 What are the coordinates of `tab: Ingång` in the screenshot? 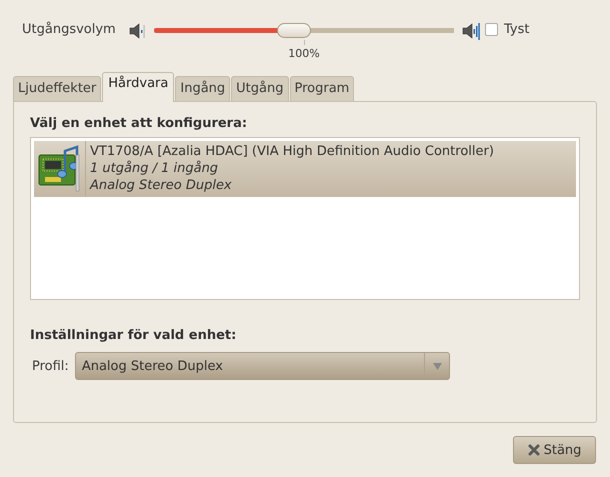 It's located at (202, 88).